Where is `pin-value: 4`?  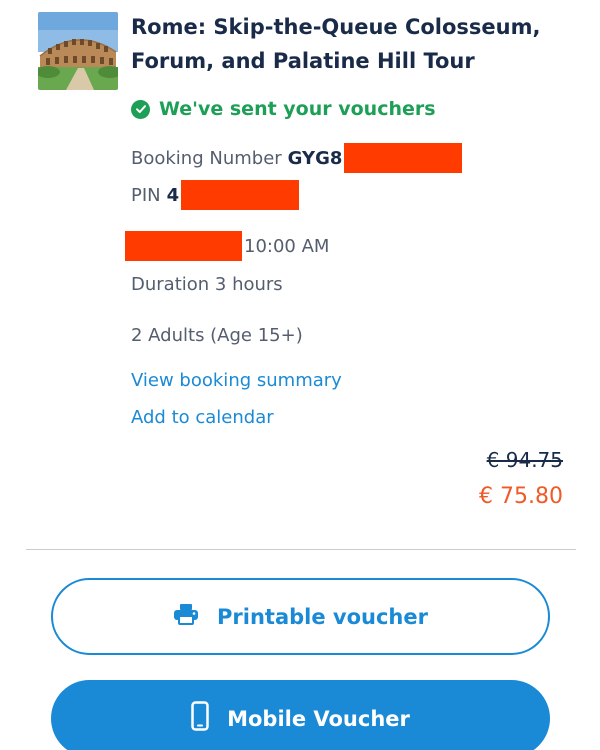 pin-value: 4 is located at coordinates (173, 195).